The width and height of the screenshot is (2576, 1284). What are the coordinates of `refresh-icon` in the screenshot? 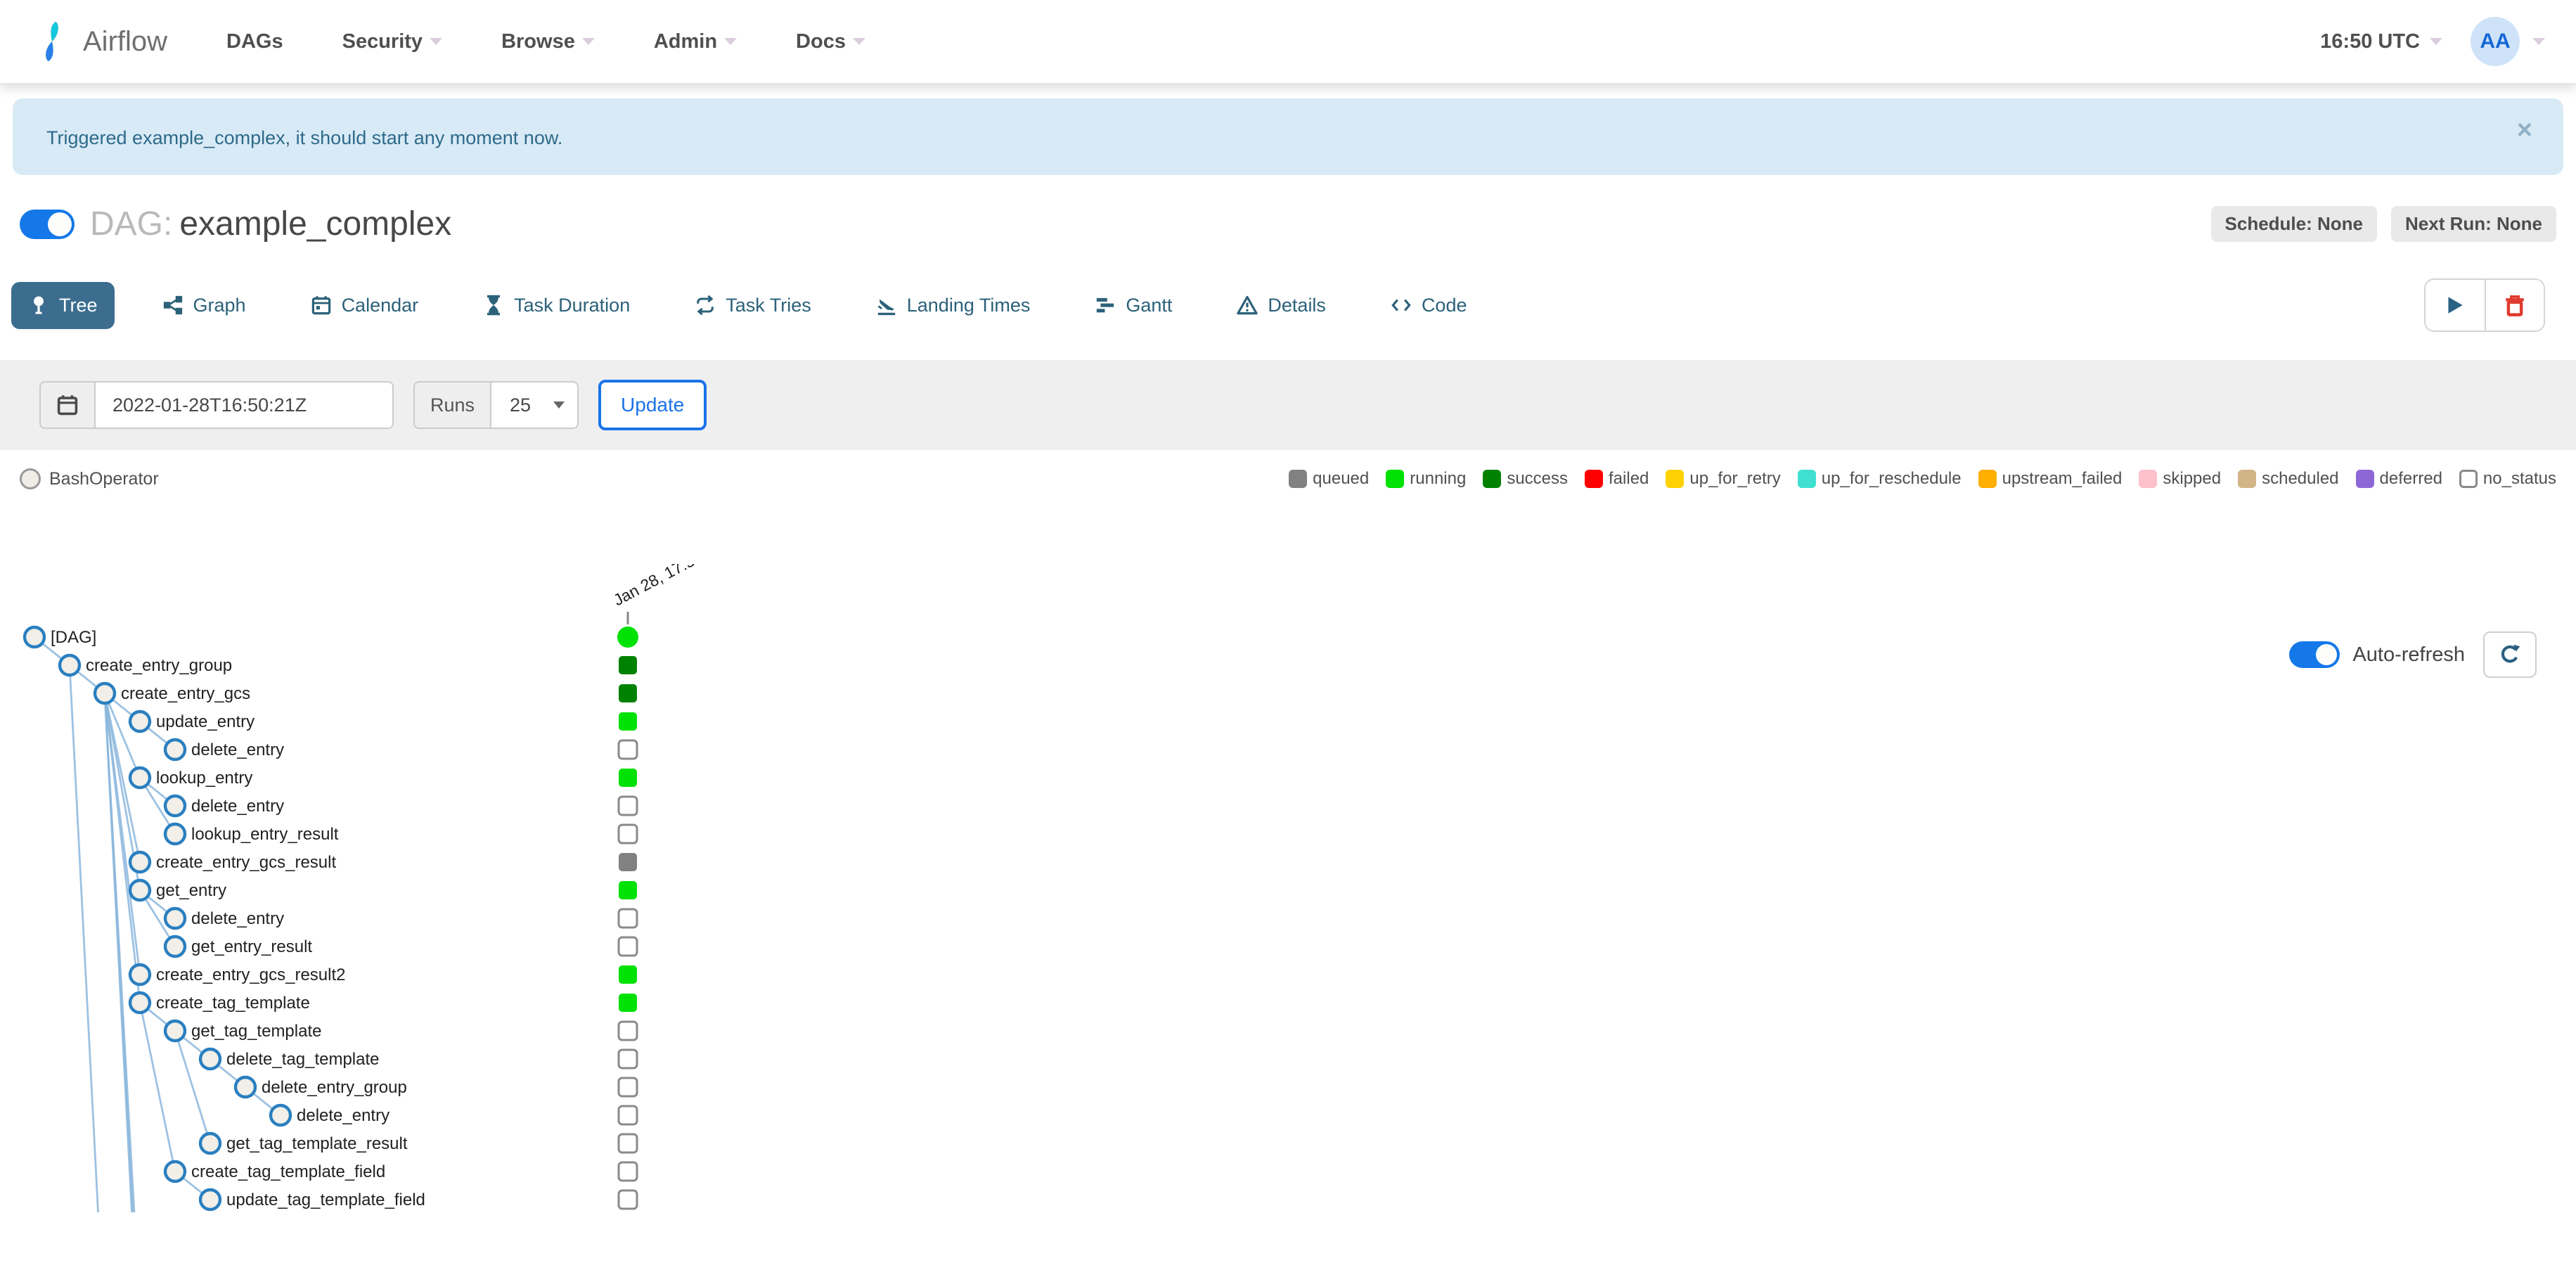 It's located at (2510, 654).